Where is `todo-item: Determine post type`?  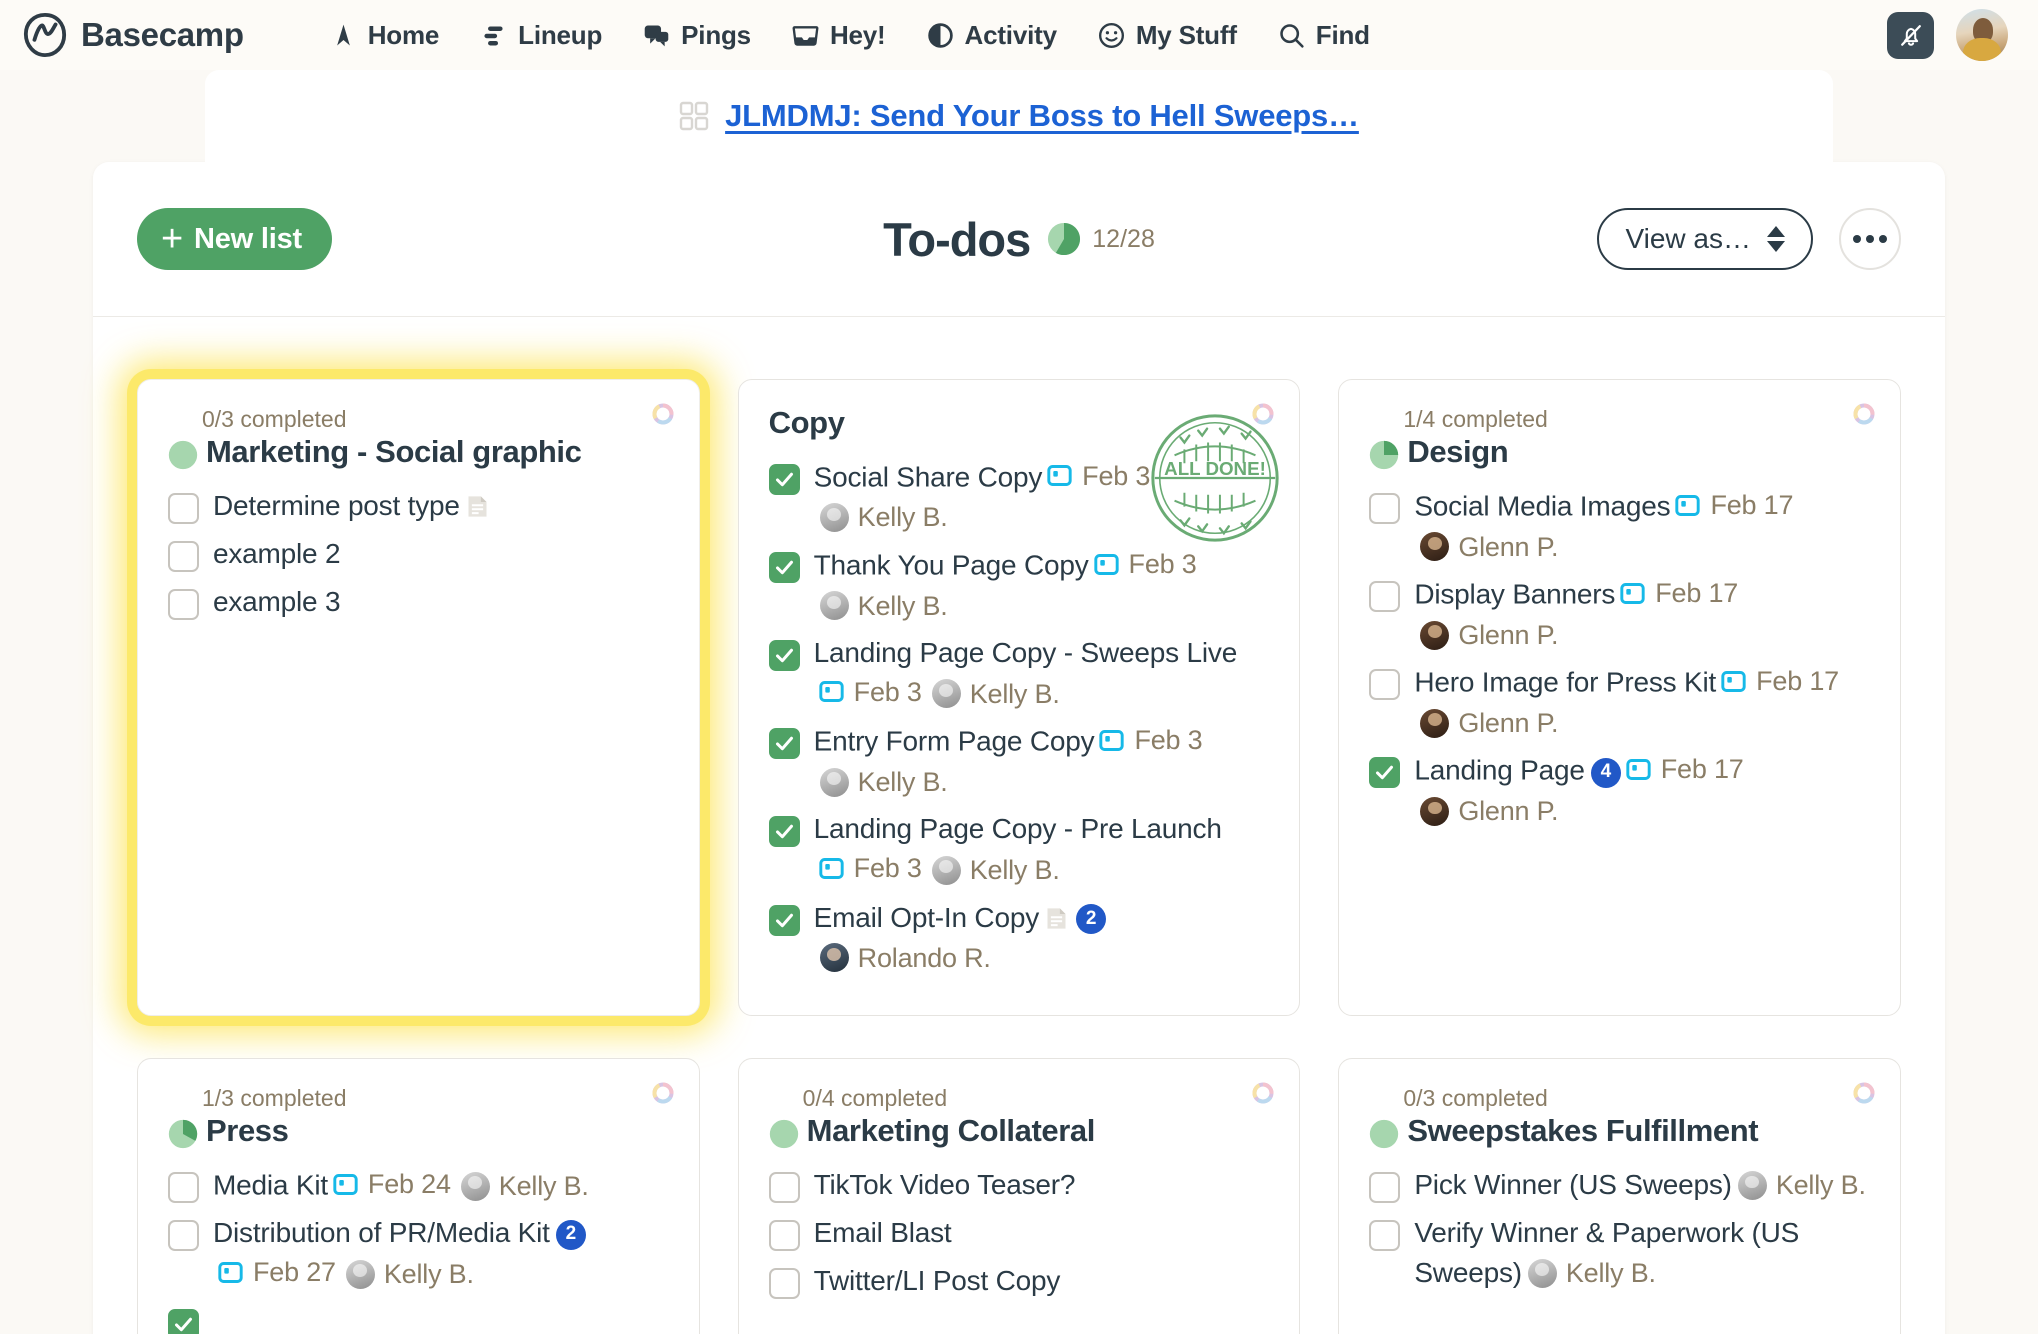
todo-item: Determine post type is located at coordinates (418, 506).